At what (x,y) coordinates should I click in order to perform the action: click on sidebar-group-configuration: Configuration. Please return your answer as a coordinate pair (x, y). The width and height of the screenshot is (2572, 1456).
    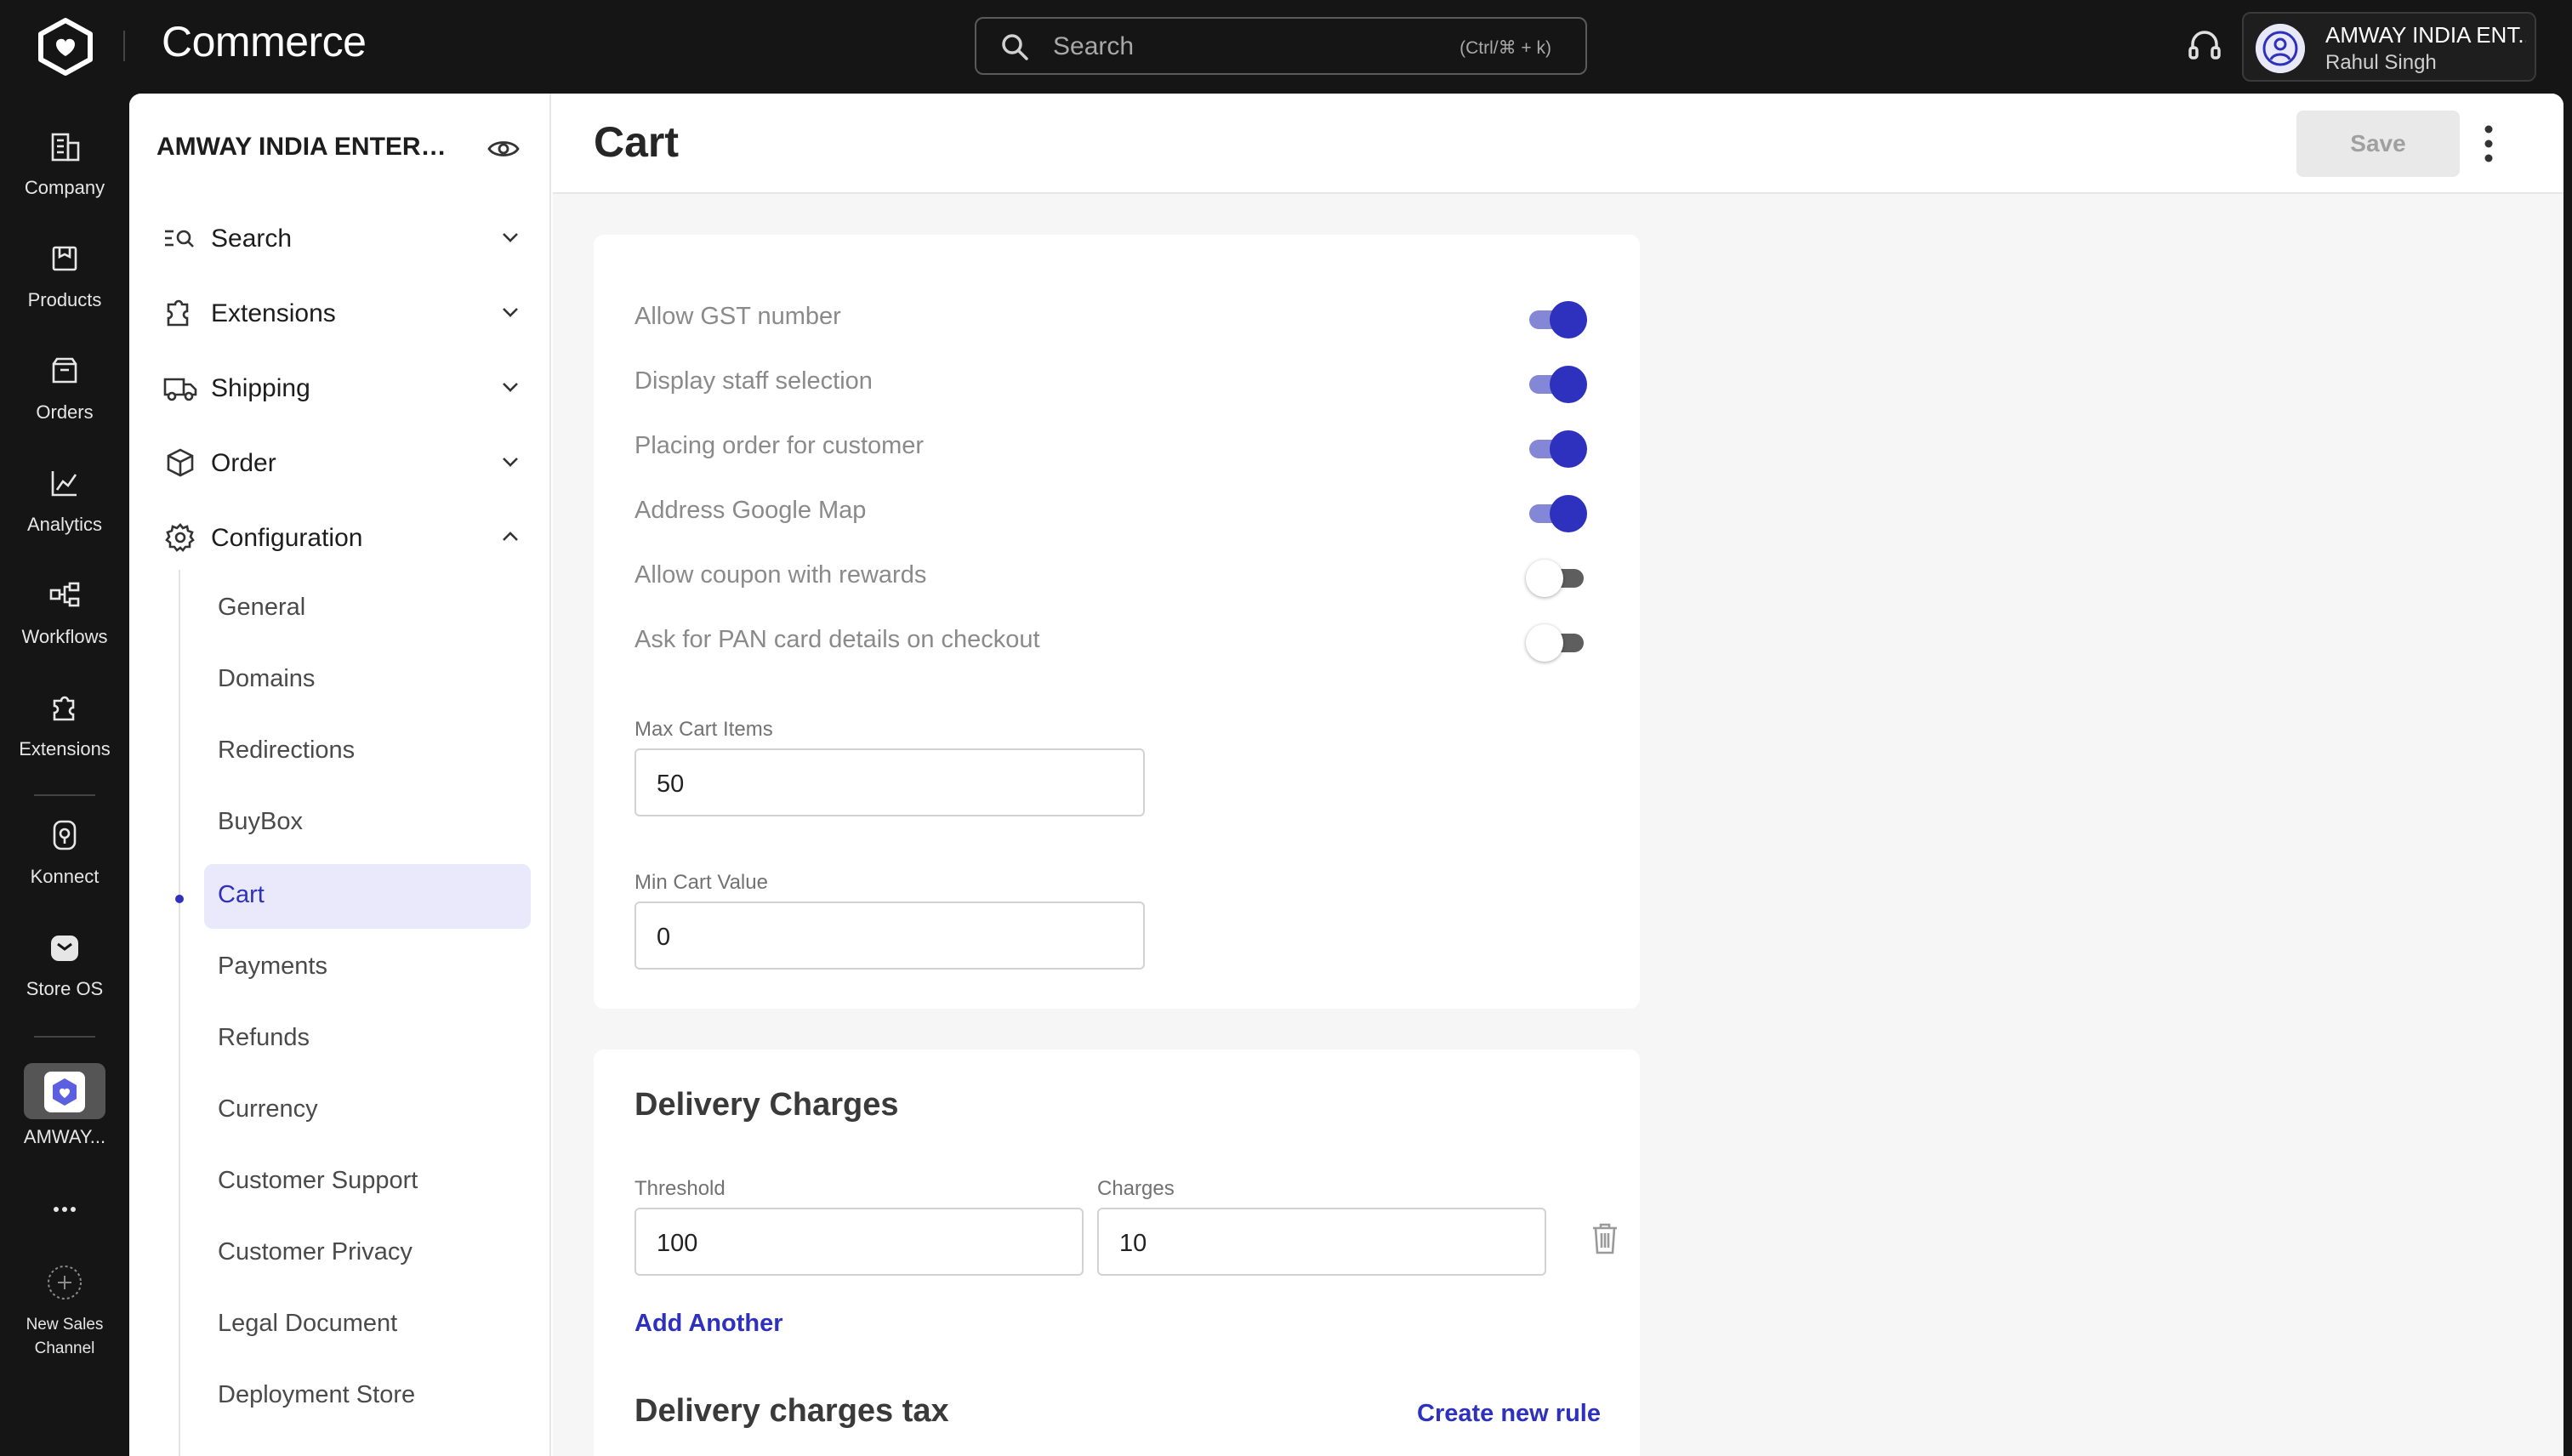
    Looking at the image, I should click on (342, 537).